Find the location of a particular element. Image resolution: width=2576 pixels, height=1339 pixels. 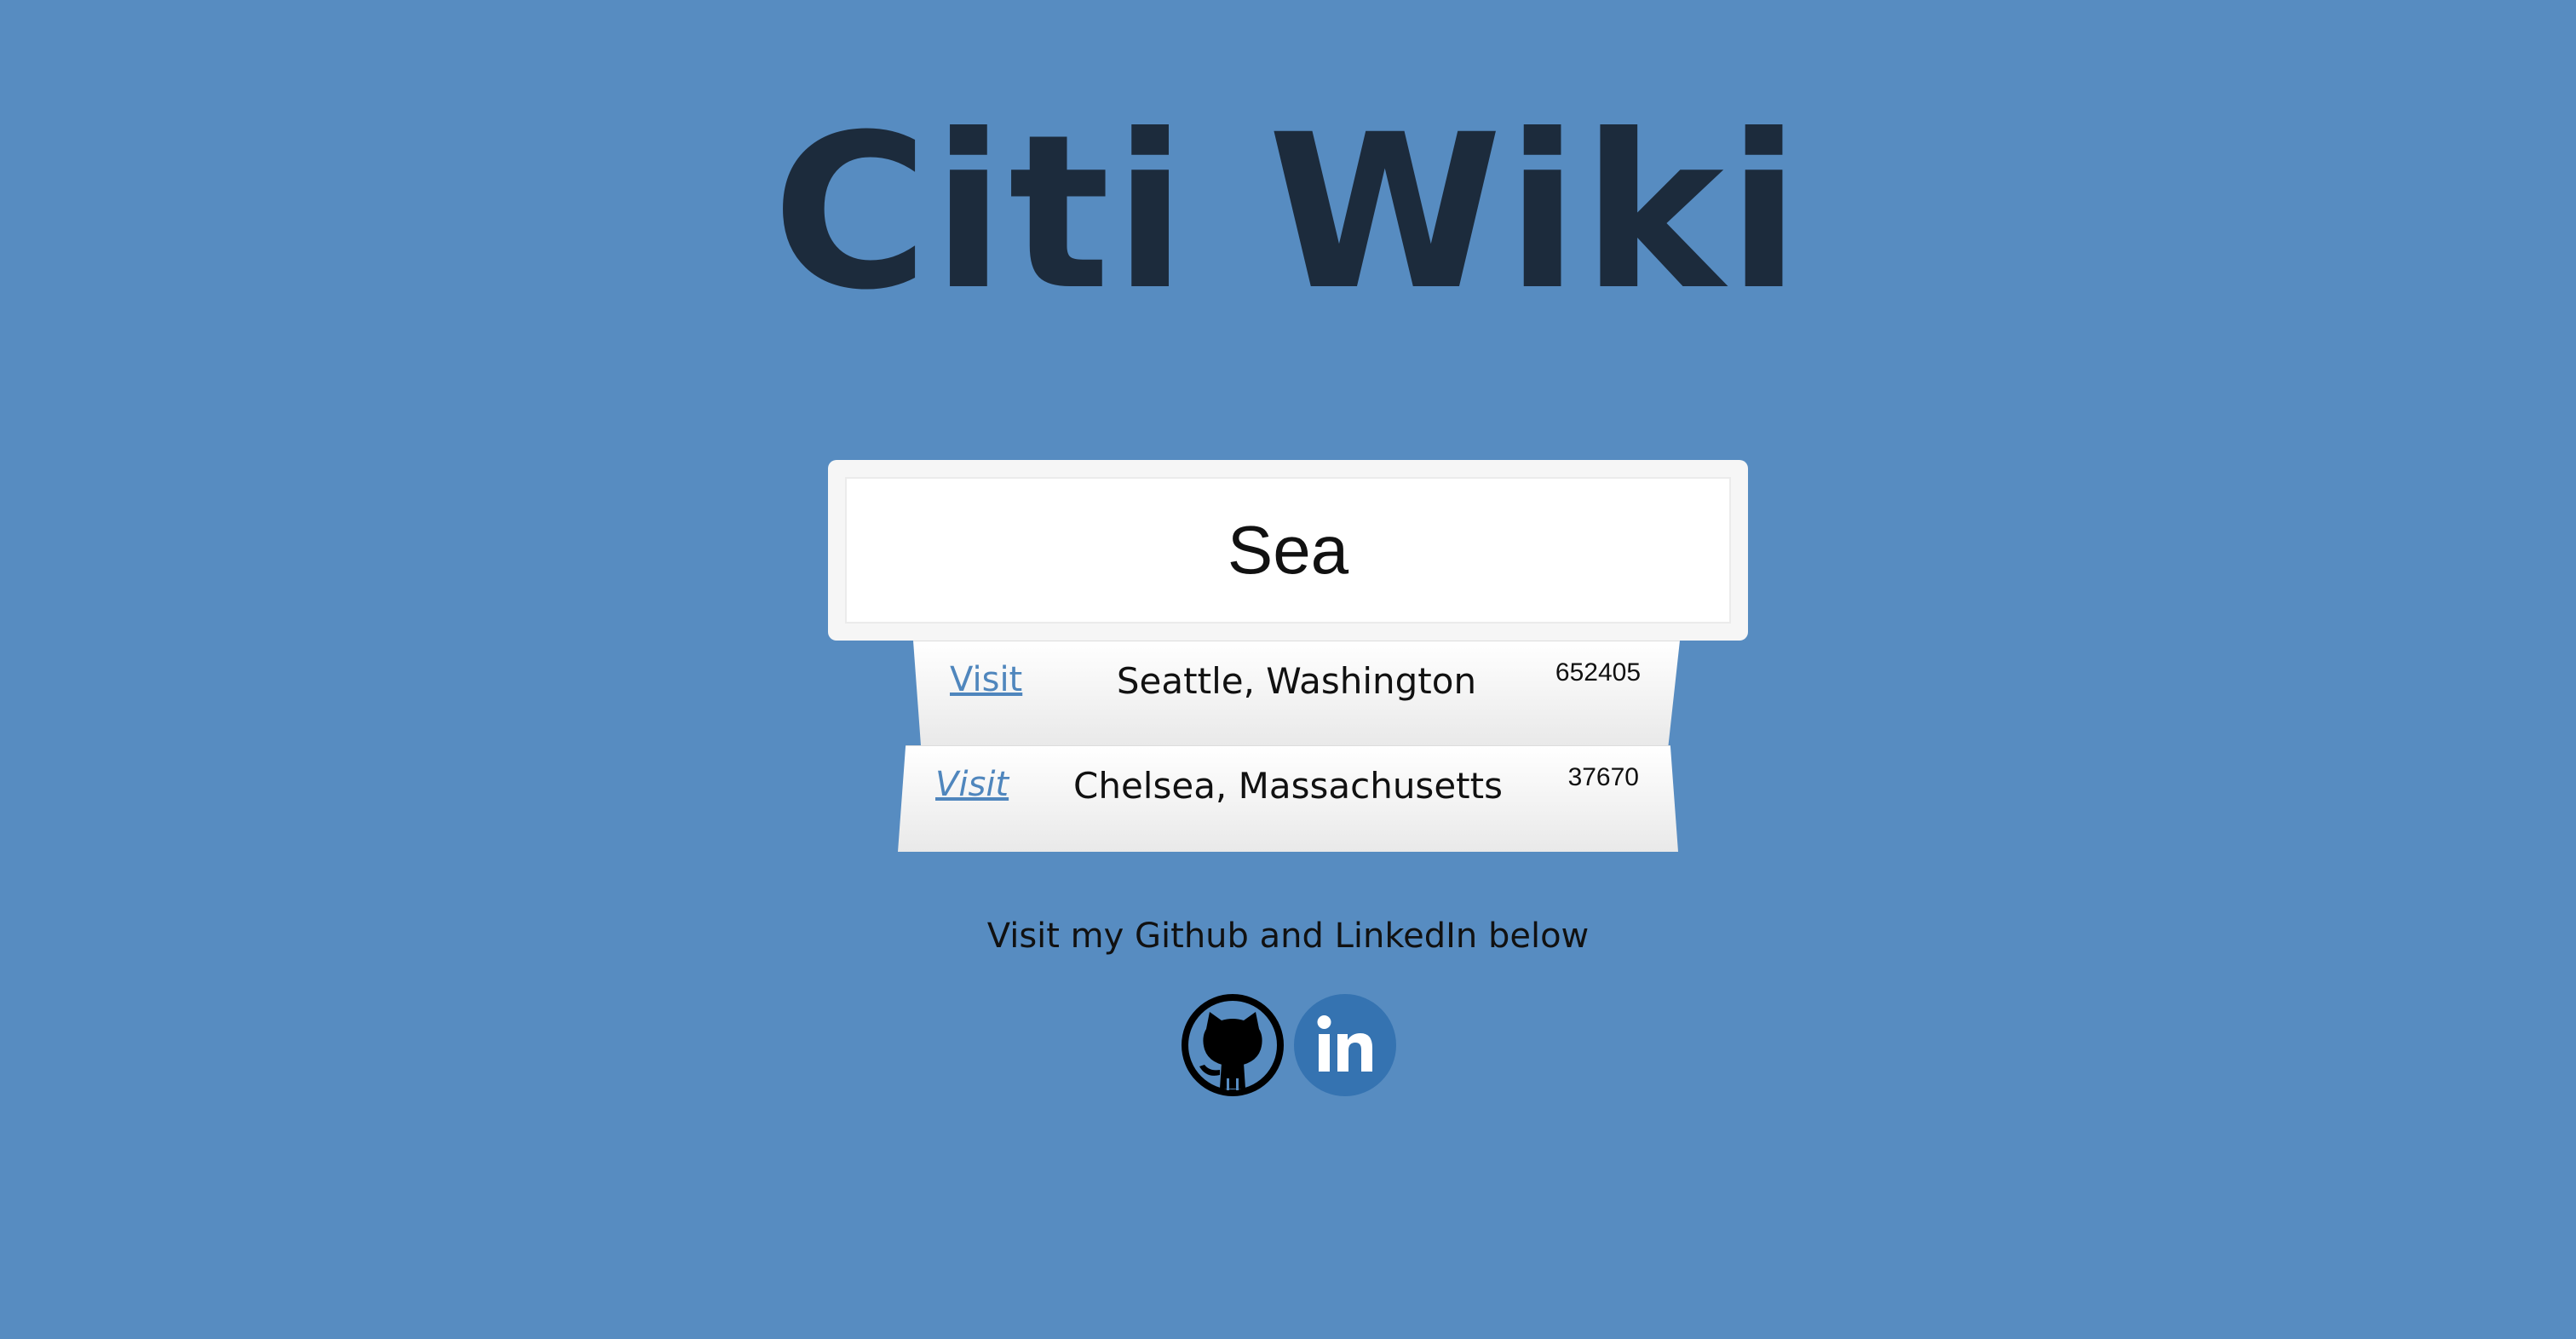

linkedin-icon is located at coordinates (1345, 1045).